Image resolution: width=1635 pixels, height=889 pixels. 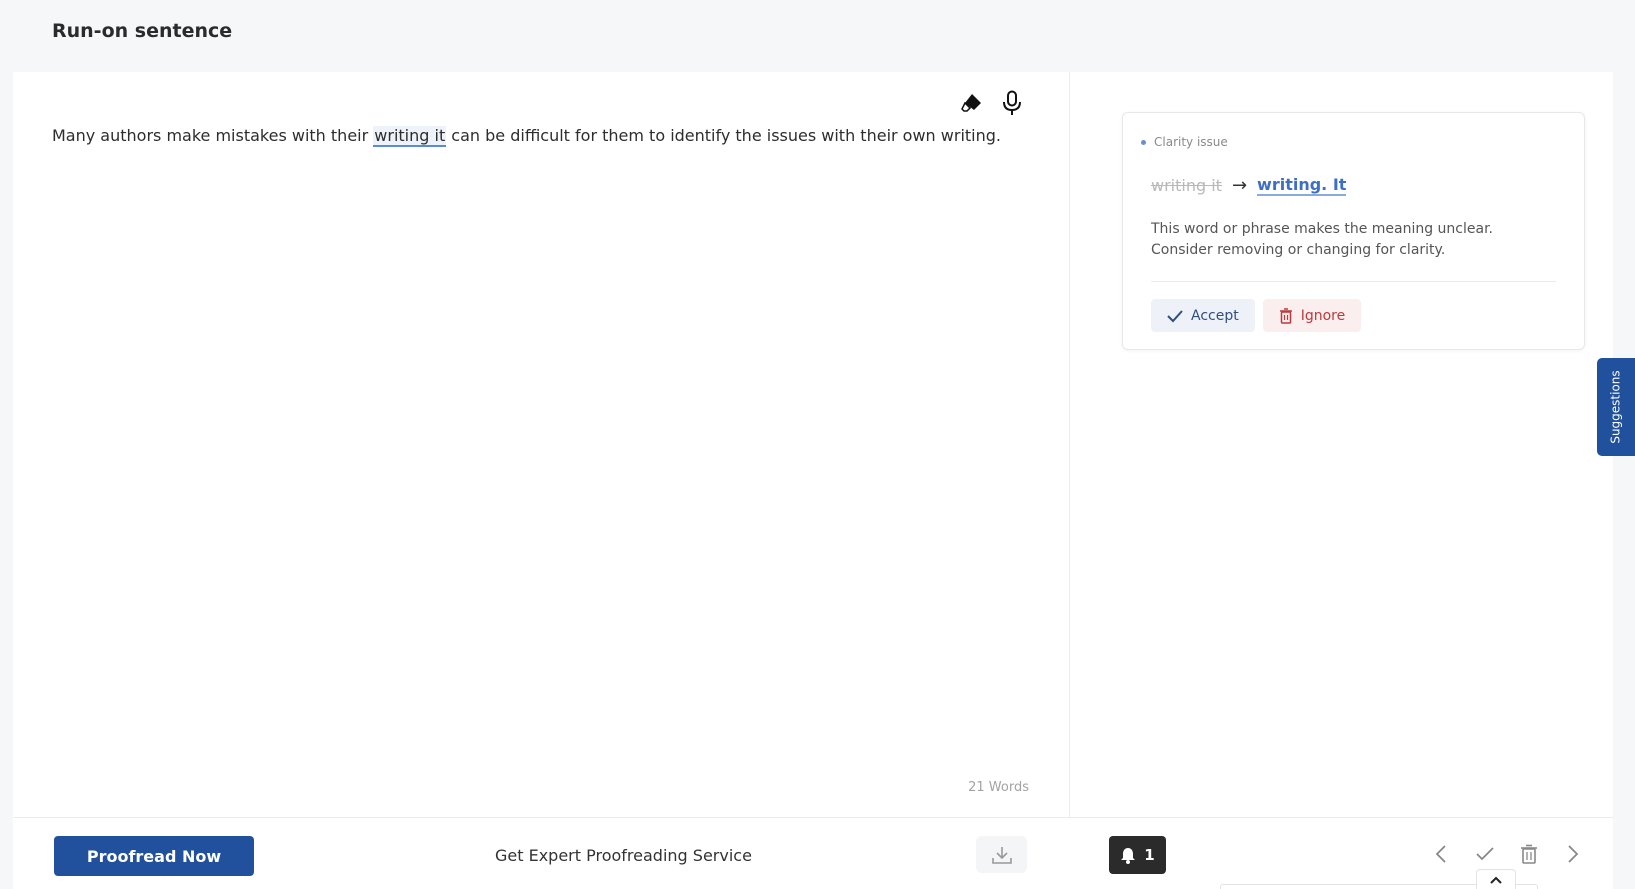 What do you see at coordinates (1191, 142) in the screenshot?
I see `issue-type-label: Clarity issue` at bounding box center [1191, 142].